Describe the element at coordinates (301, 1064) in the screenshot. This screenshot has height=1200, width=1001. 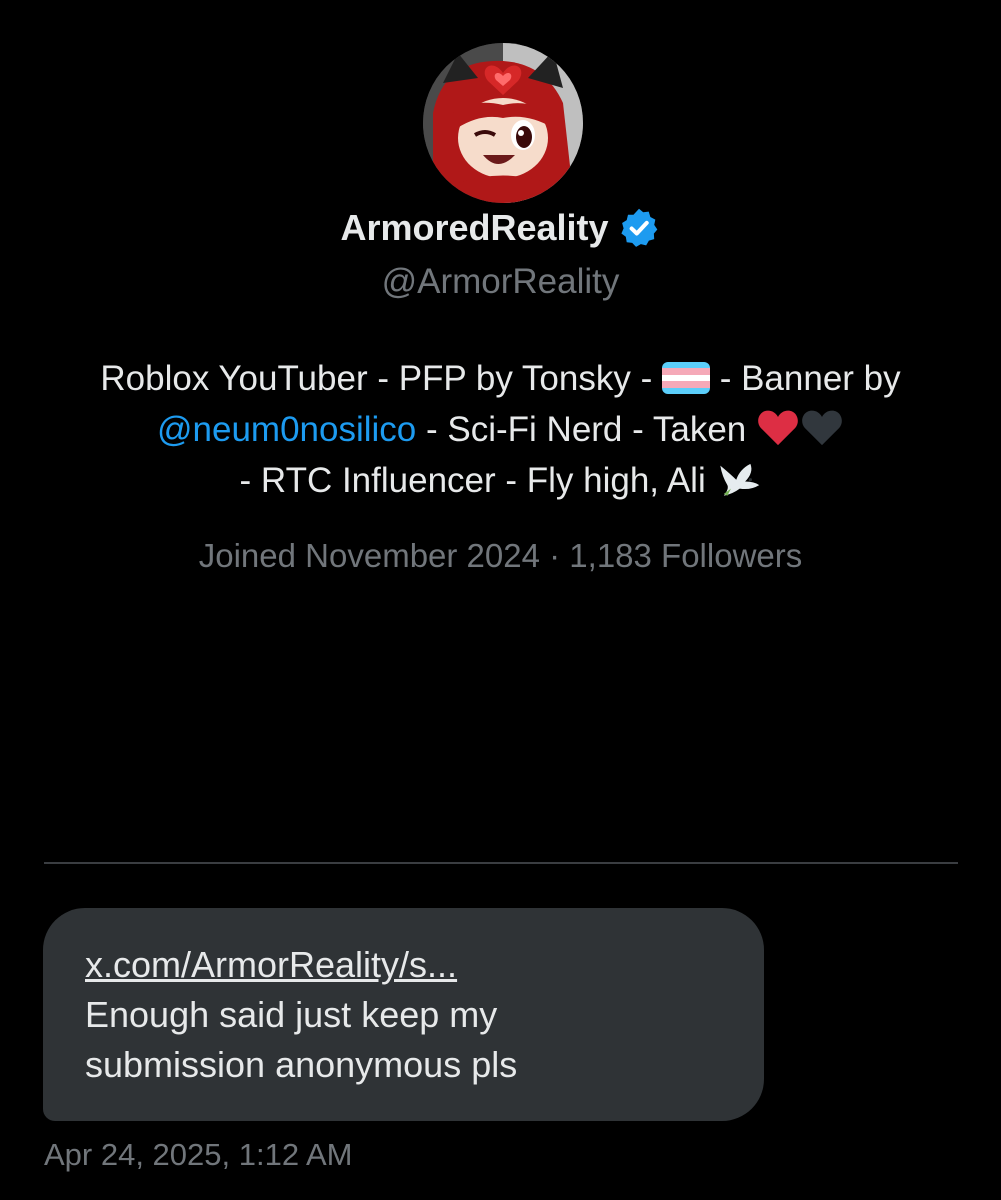
I see `message-text-line-2: submission anonymous pls` at that location.